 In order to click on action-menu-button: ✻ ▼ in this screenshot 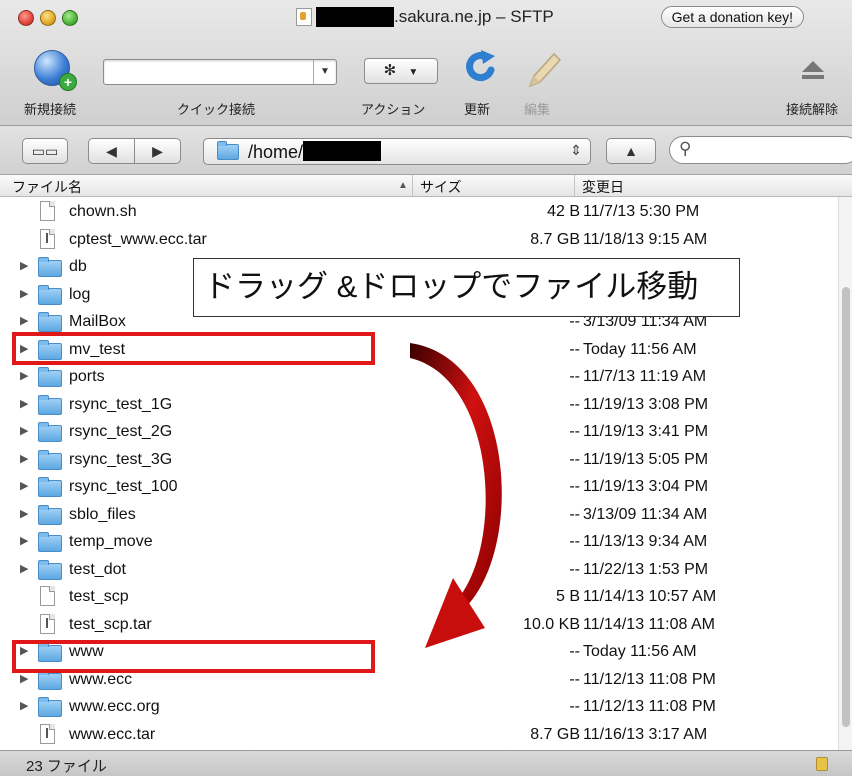, I will do `click(401, 71)`.